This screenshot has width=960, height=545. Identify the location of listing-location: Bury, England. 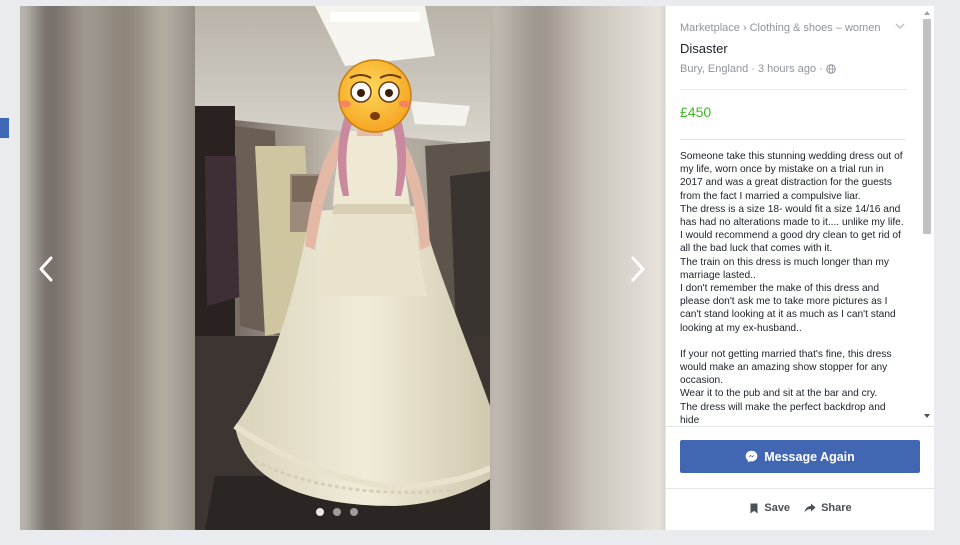
(714, 69).